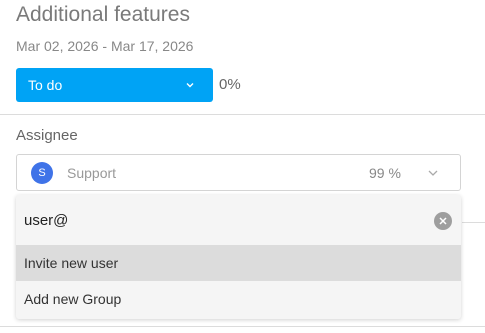 The width and height of the screenshot is (485, 333). I want to click on search-row, so click(238, 220).